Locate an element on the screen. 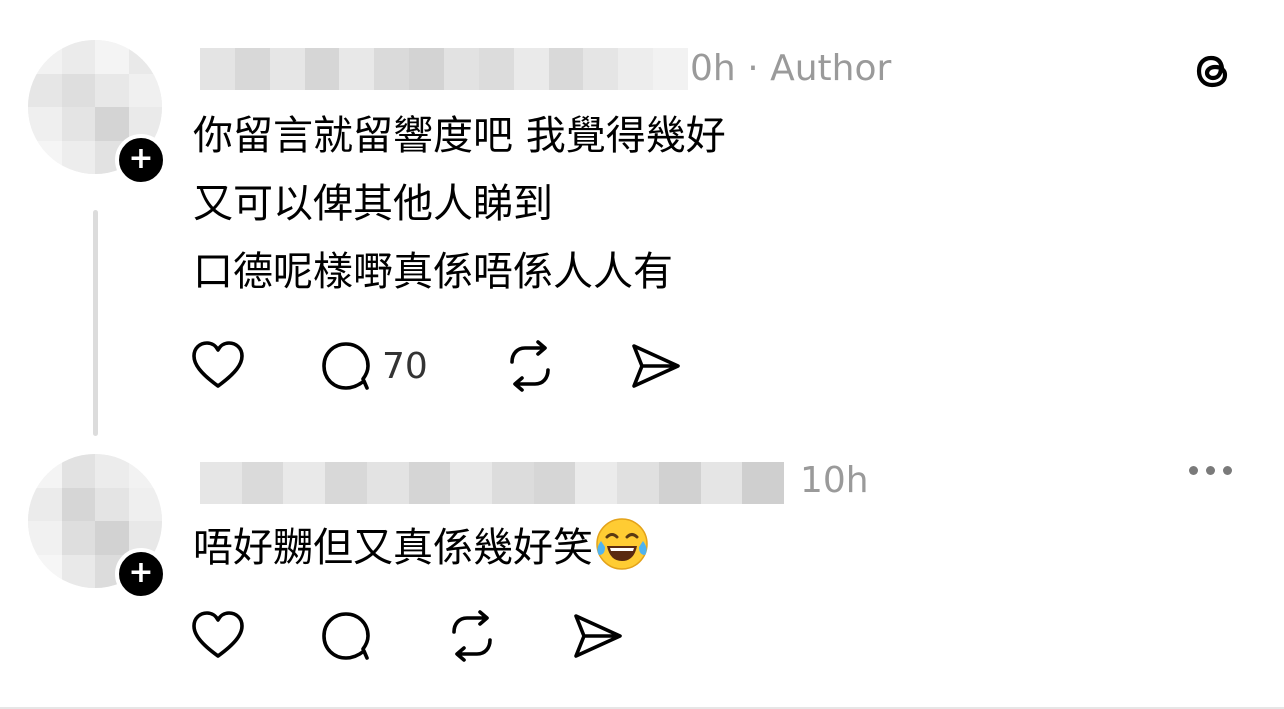 This screenshot has width=1284, height=709. reply-button: 70 is located at coordinates (410, 366).